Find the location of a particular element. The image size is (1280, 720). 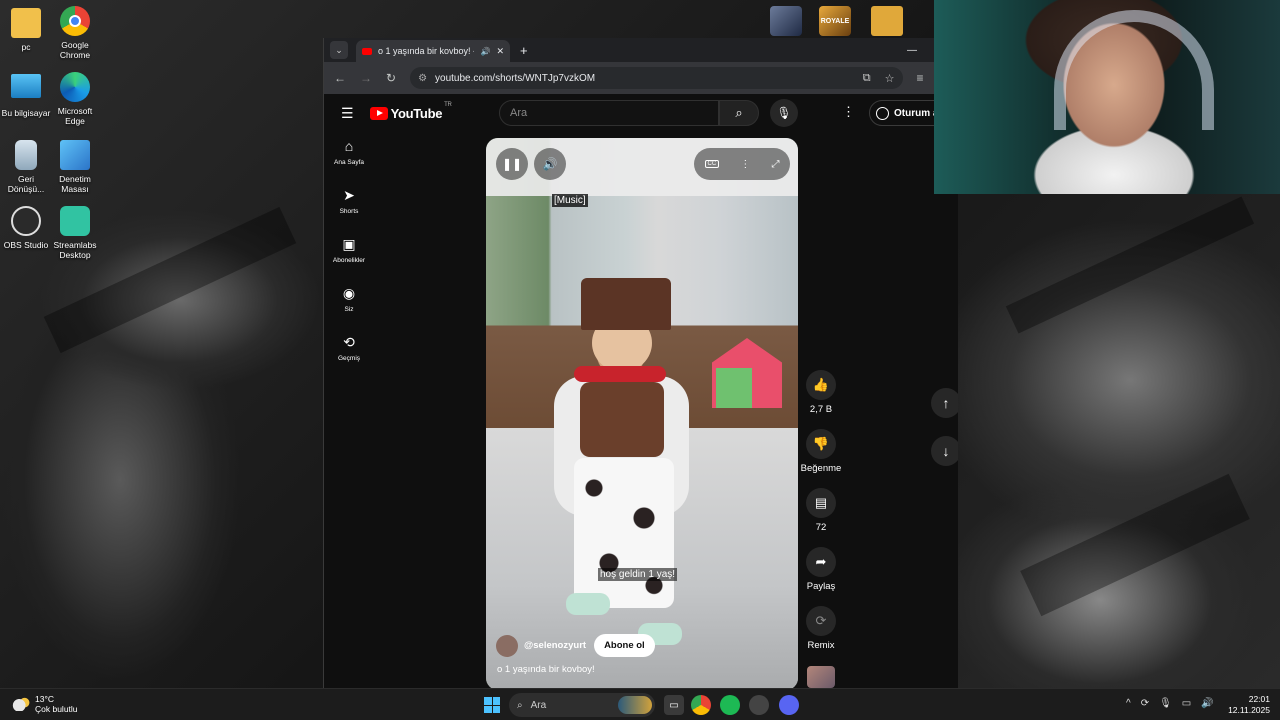

dislike-button: 👎 Beğenme is located at coordinates (821, 458).